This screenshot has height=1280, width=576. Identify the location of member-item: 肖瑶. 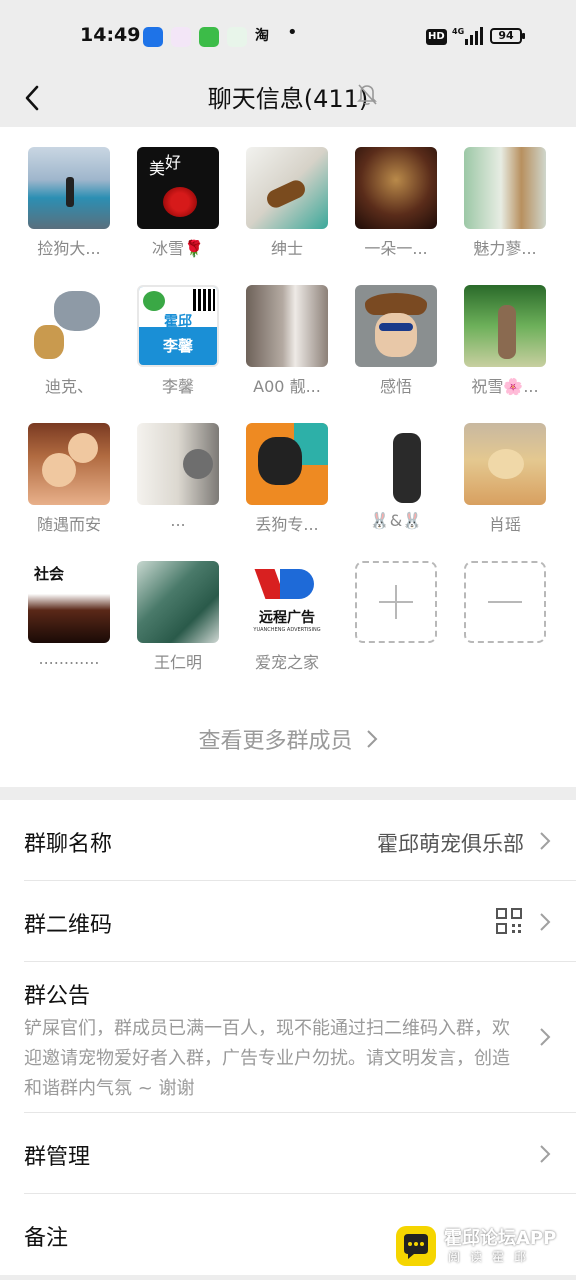
(505, 486).